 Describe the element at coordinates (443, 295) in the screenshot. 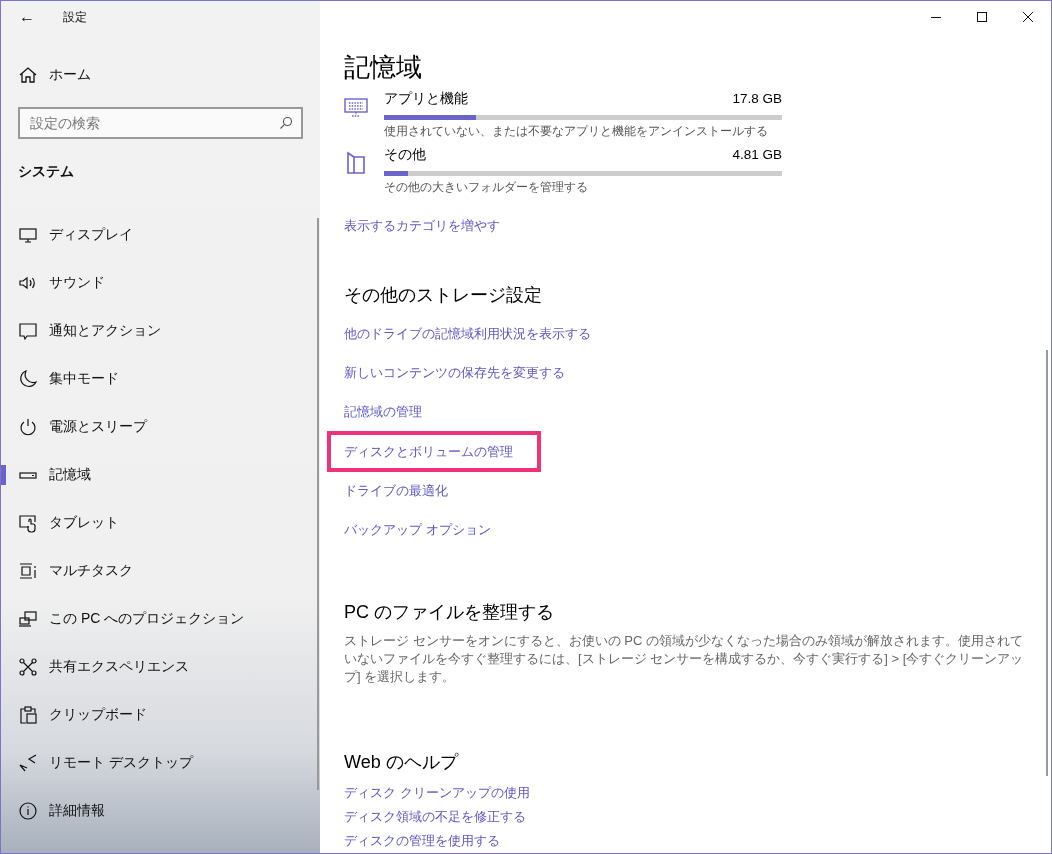

I see `section-heading: その他のストレージ設定` at that location.